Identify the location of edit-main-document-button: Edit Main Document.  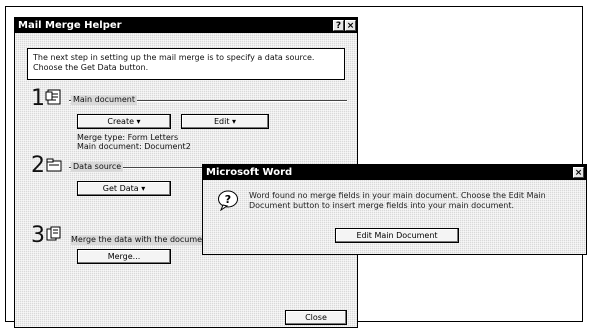
(397, 235).